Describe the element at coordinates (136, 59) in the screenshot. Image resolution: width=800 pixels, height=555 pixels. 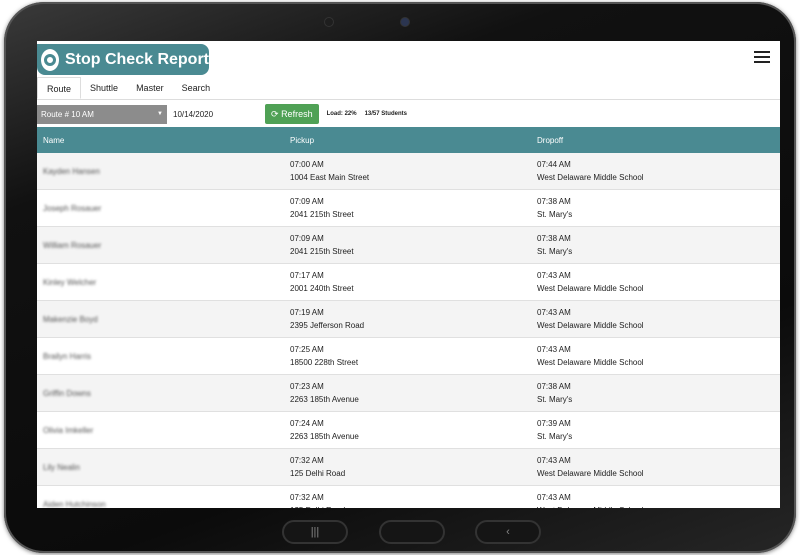
I see `page-title: Stop Check Report` at that location.